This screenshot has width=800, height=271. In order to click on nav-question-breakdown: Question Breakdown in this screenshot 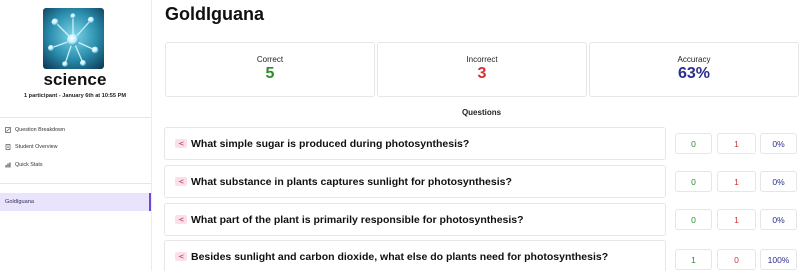, I will do `click(35, 130)`.